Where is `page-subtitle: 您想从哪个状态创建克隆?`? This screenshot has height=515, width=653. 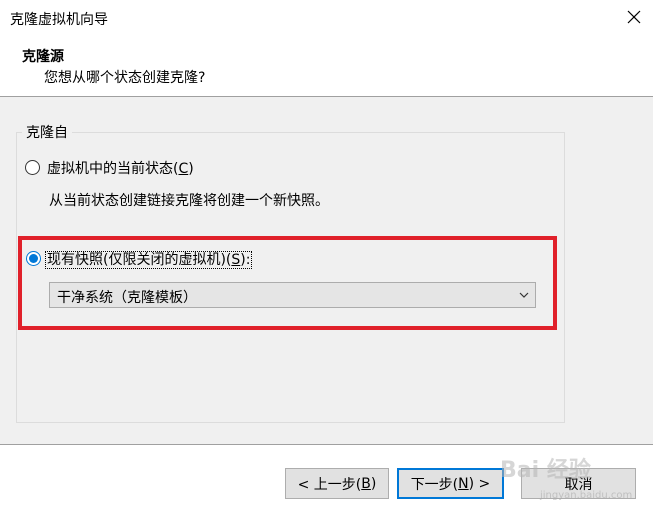
page-subtitle: 您想从哪个状态创建克隆? is located at coordinates (125, 78).